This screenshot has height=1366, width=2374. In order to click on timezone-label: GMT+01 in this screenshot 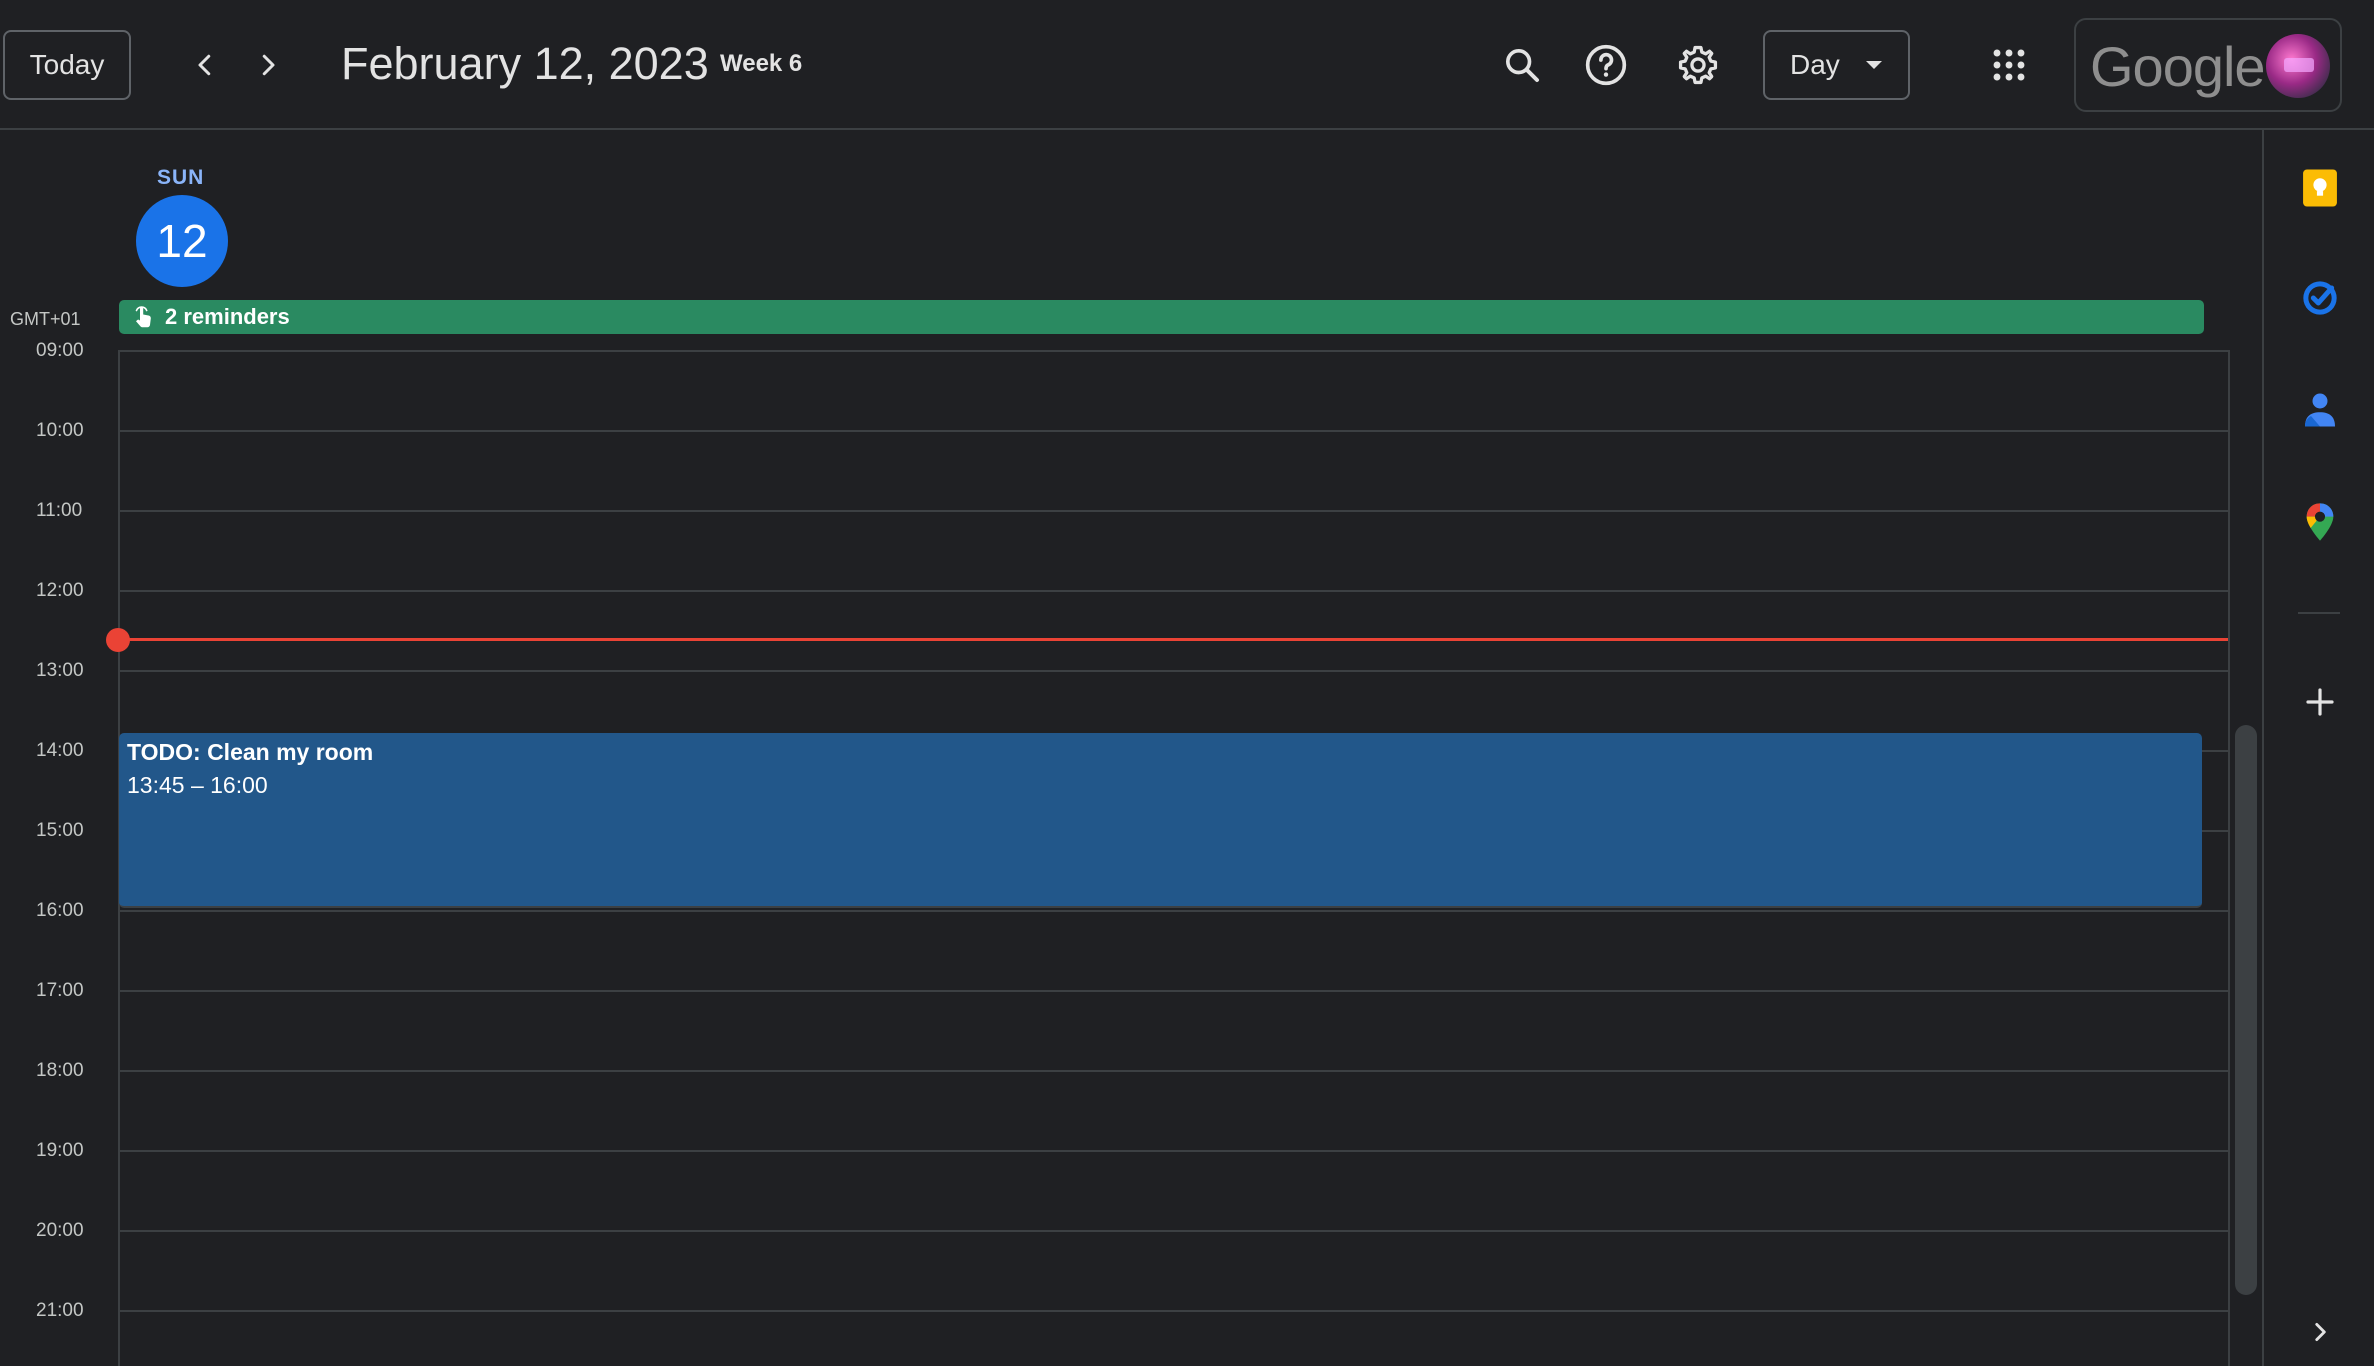, I will do `click(45, 319)`.